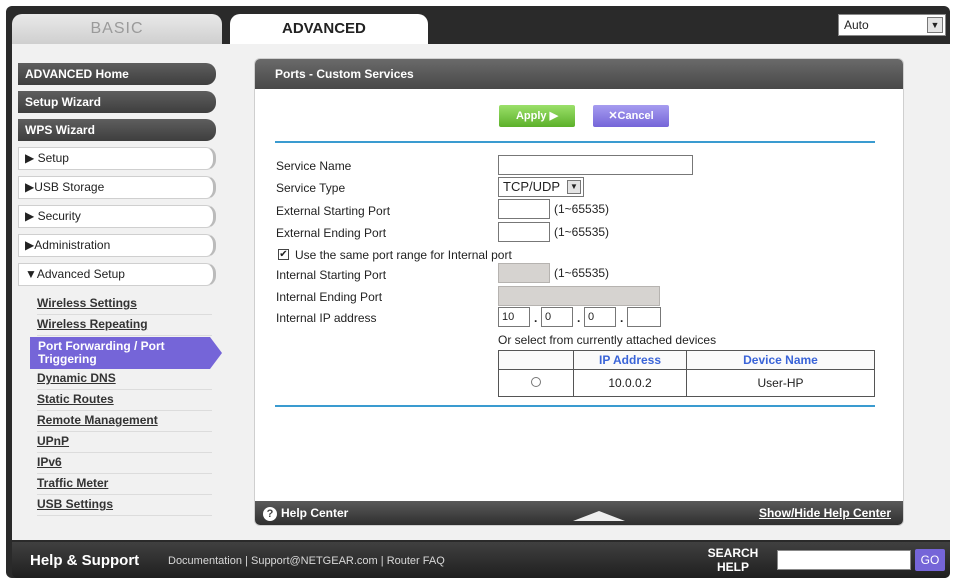  I want to click on apply-button: Apply ▶, so click(537, 116).